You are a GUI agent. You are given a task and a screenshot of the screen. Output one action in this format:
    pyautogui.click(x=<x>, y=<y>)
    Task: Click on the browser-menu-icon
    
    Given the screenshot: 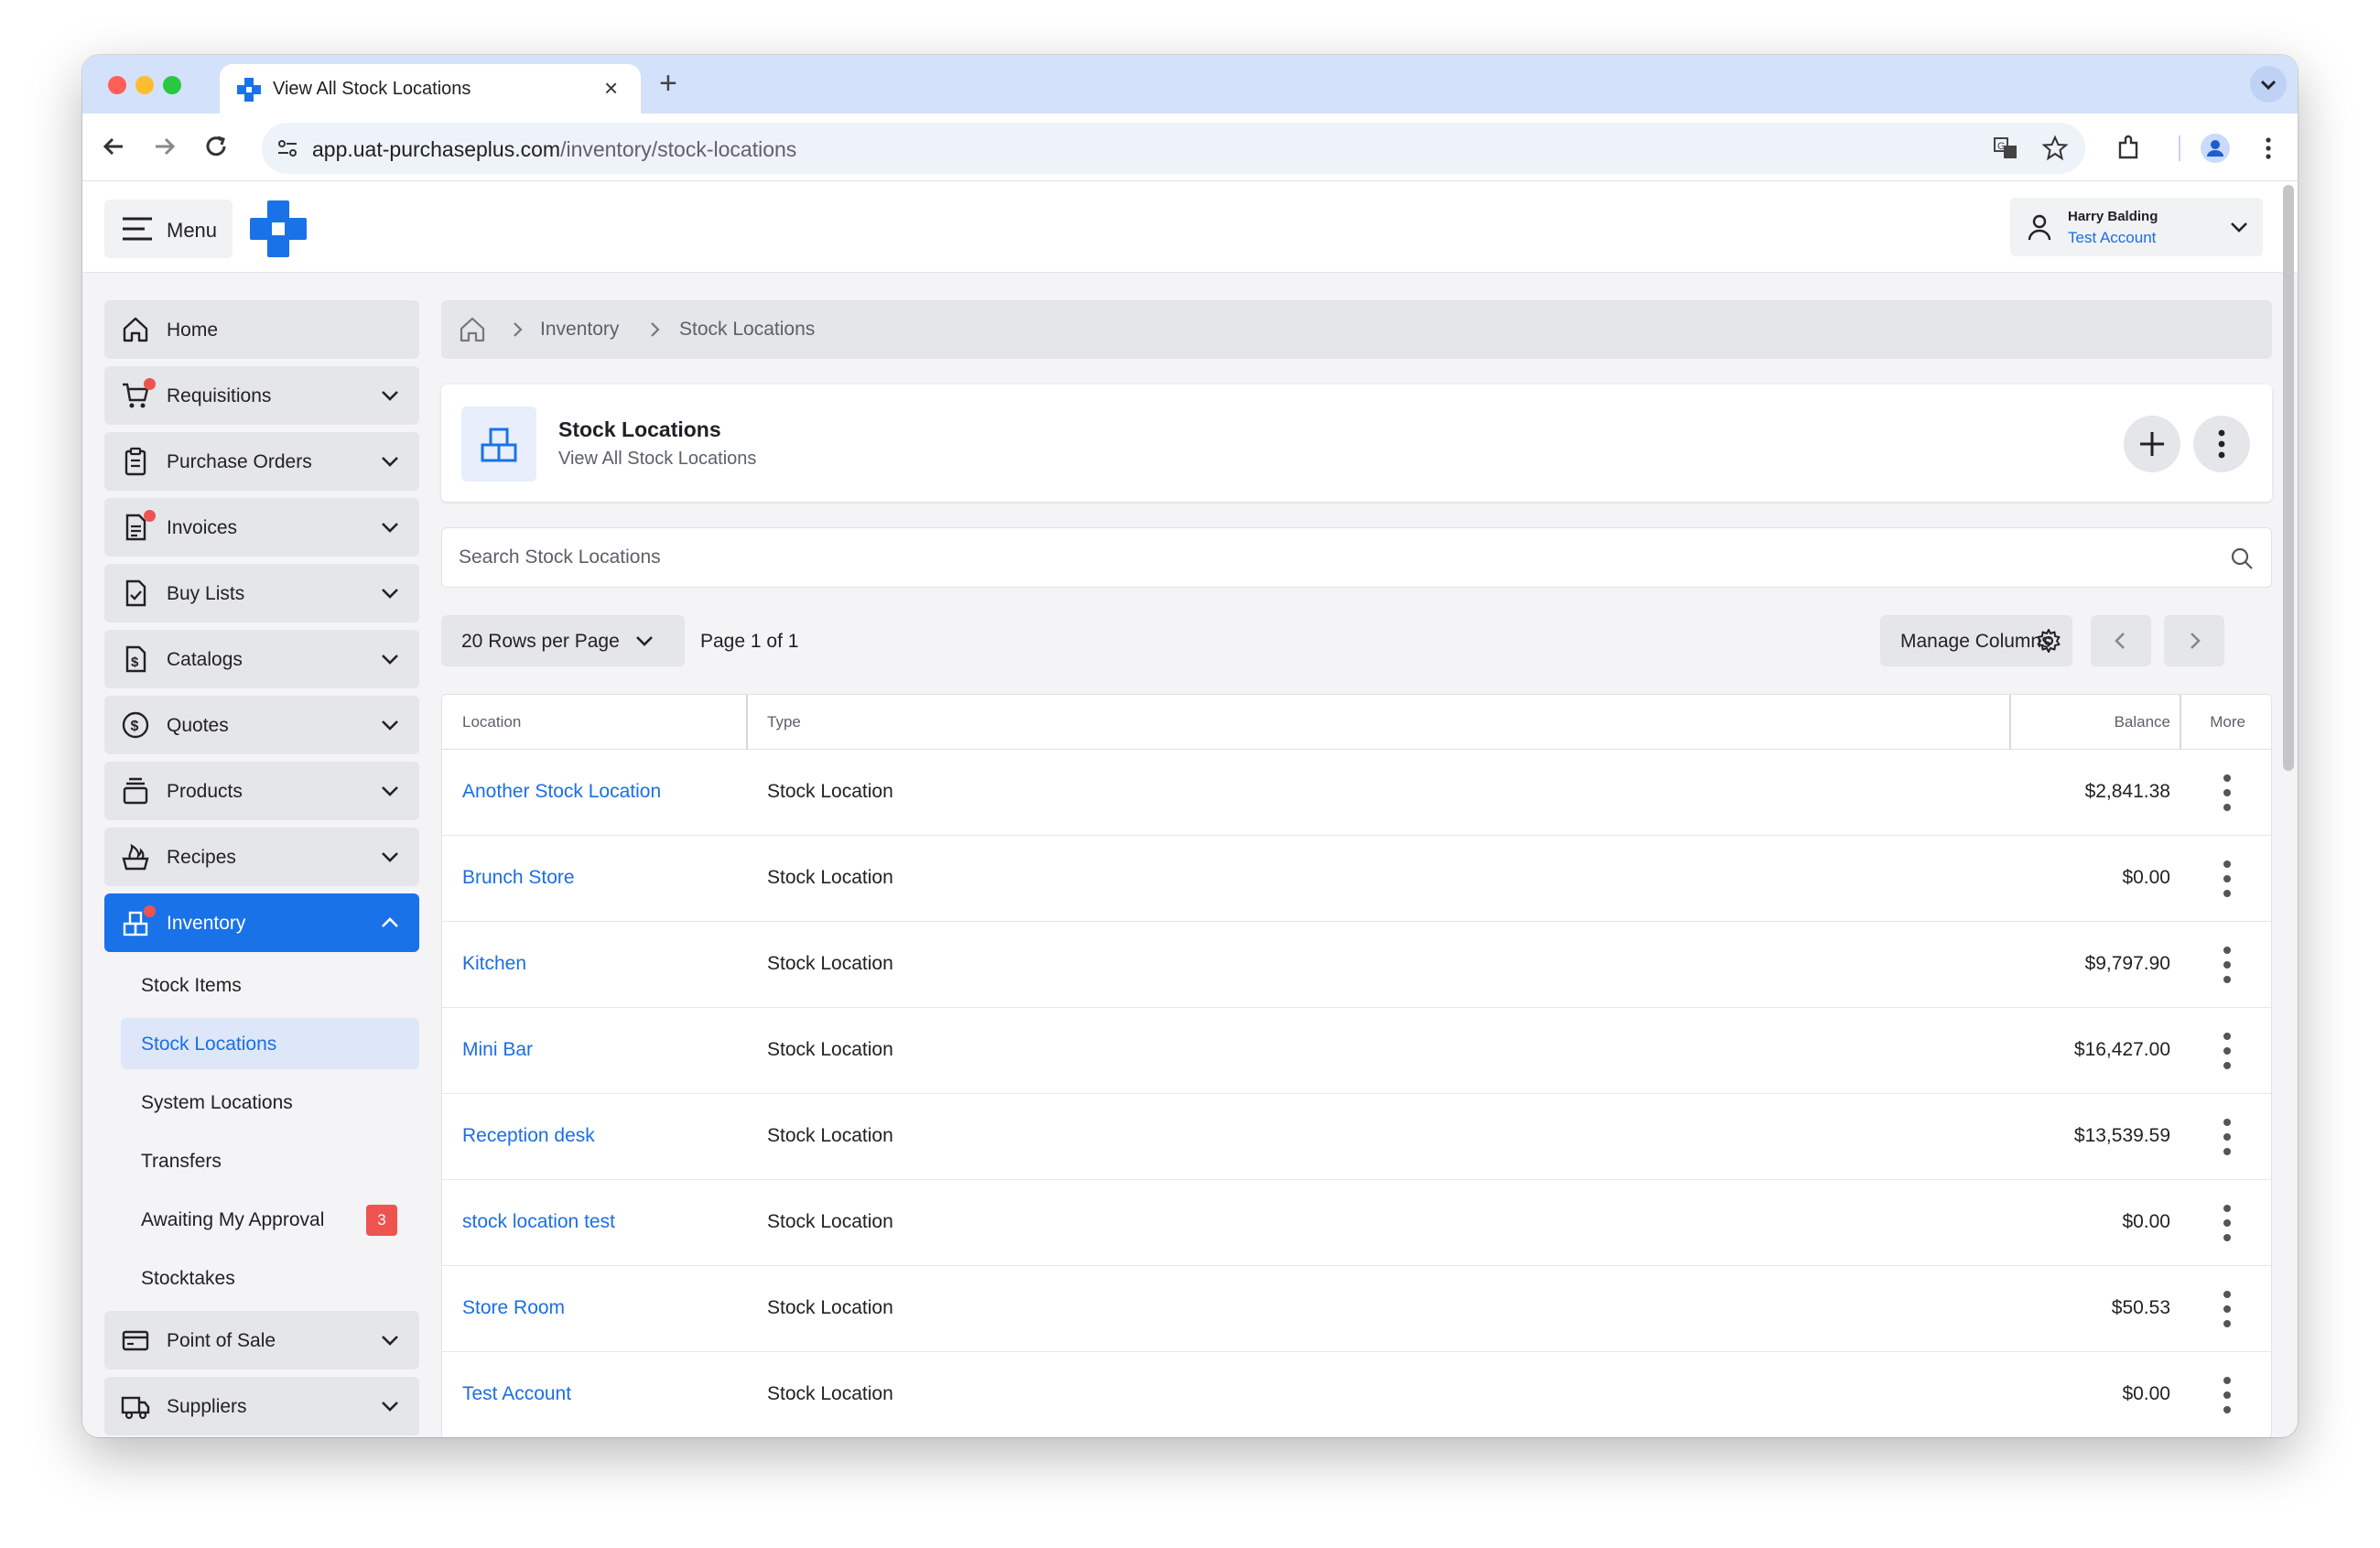 What is the action you would take?
    pyautogui.click(x=2268, y=148)
    